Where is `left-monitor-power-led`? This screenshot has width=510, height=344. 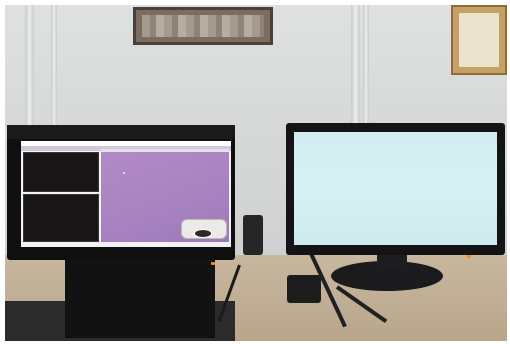
left-monitor-power-led is located at coordinates (213, 263).